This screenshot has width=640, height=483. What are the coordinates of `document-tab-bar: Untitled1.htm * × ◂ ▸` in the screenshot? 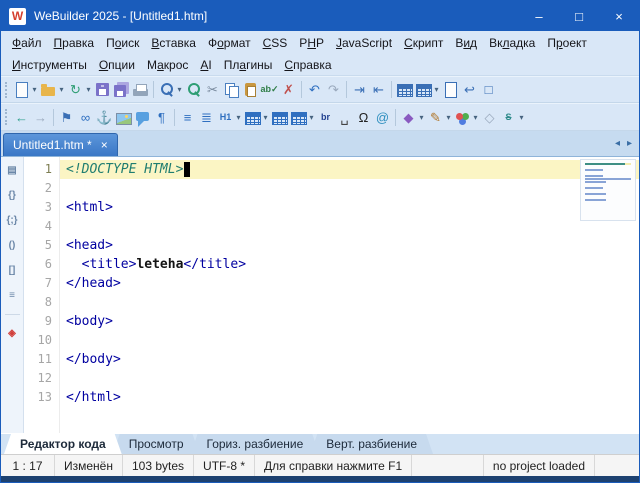 It's located at (320, 144).